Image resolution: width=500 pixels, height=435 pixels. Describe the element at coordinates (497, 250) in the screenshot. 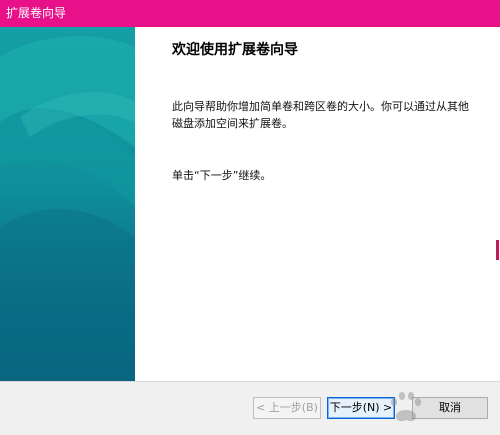

I see `edge-marker` at that location.